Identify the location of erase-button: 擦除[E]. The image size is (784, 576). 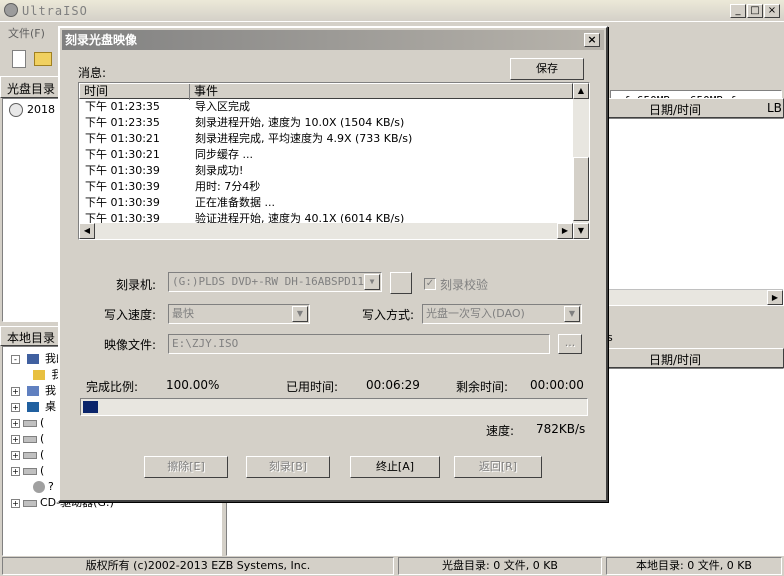
(186, 467).